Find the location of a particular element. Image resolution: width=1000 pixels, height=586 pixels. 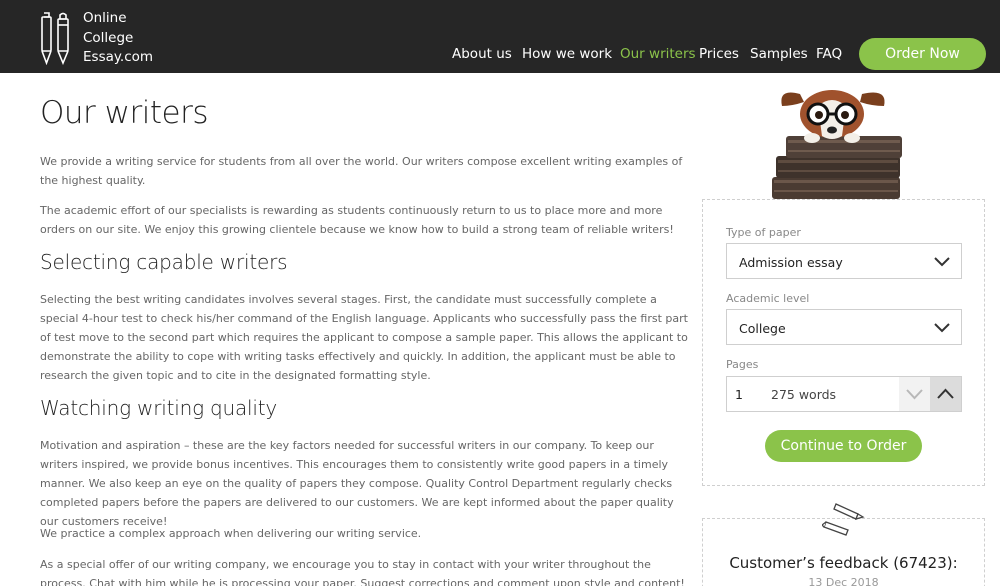

pencils-icon is located at coordinates (843, 519).